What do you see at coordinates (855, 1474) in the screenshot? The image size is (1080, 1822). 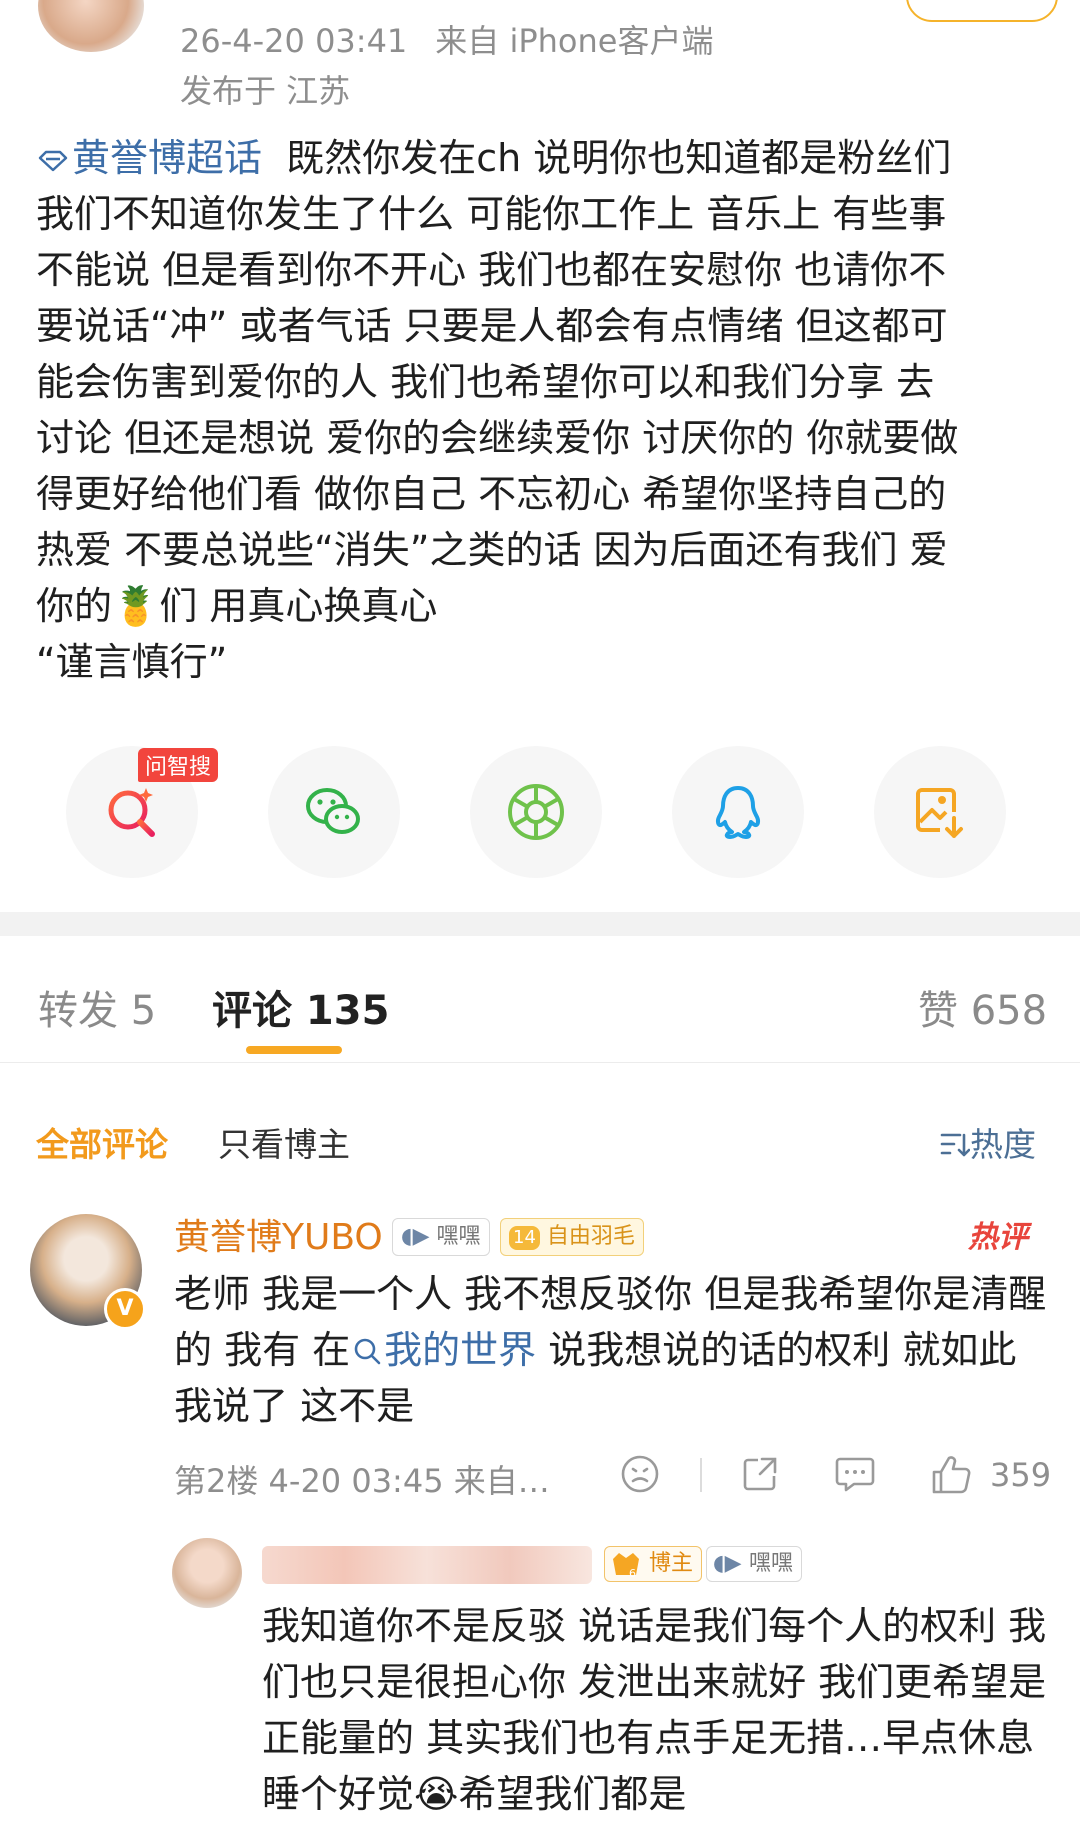 I see `reply-icon` at bounding box center [855, 1474].